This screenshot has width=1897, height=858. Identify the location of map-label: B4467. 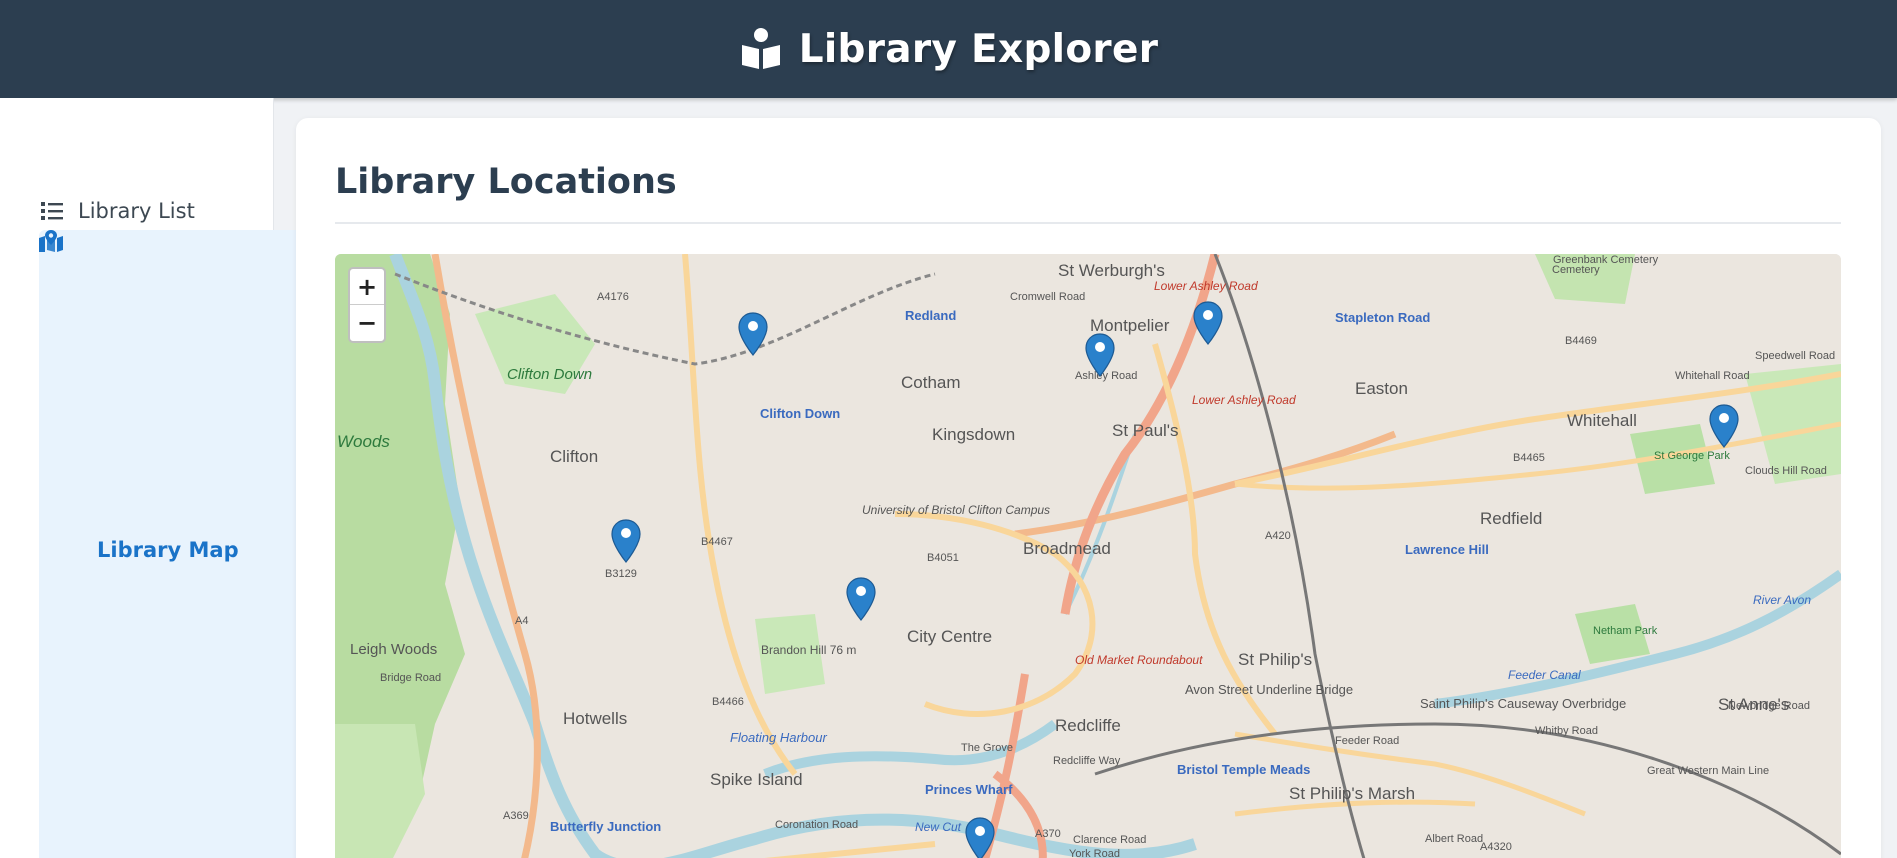
(717, 542).